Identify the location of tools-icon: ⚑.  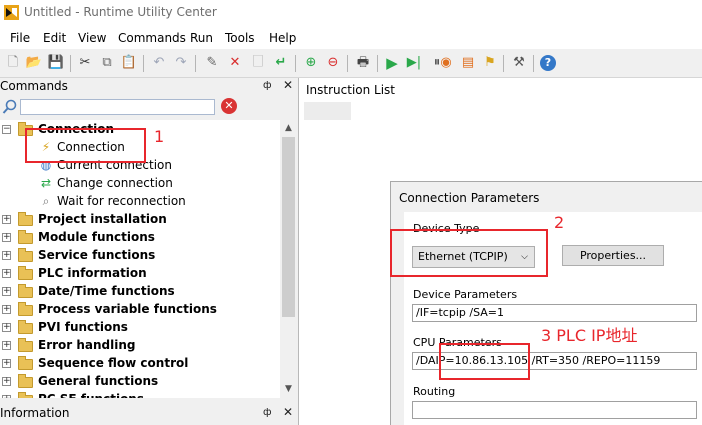
(490, 63).